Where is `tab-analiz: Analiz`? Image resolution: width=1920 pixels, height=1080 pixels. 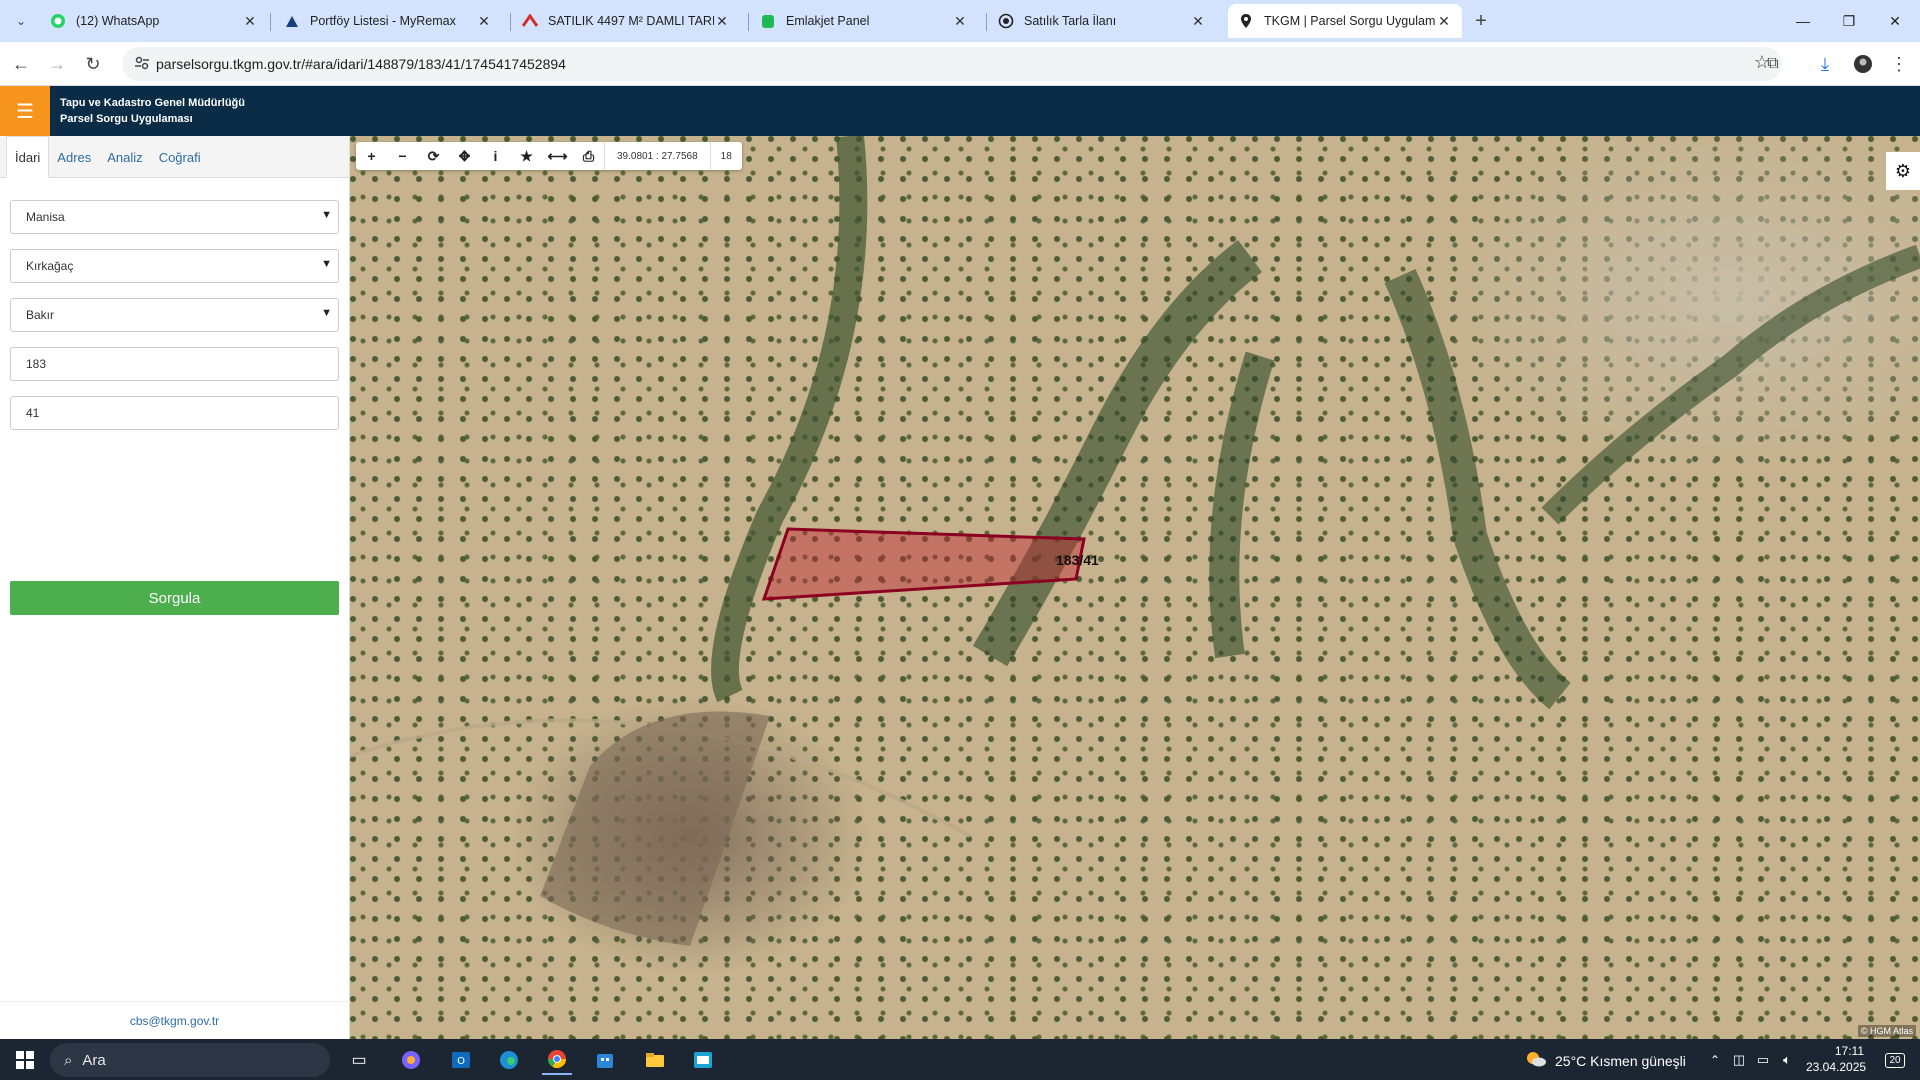
tab-analiz: Analiz is located at coordinates (124, 157).